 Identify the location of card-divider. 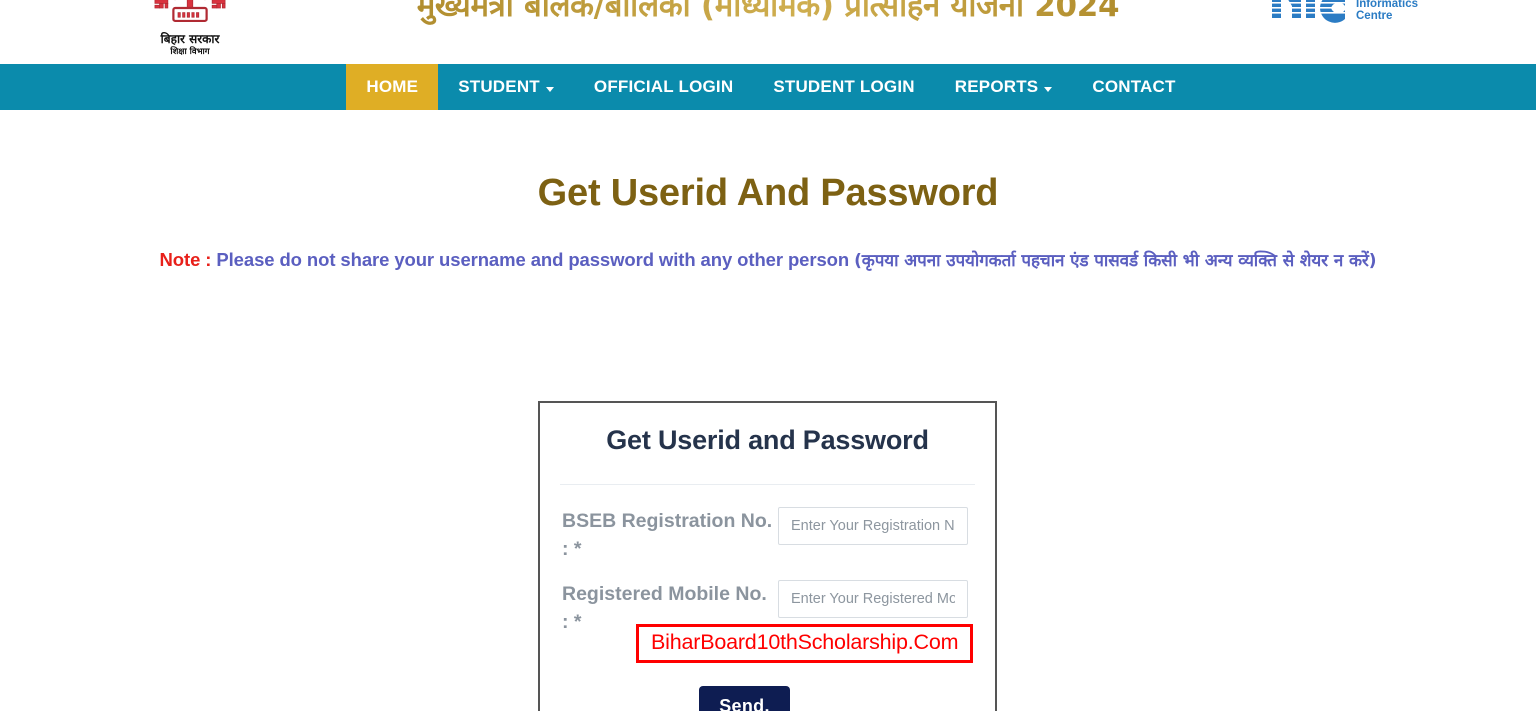
(767, 484).